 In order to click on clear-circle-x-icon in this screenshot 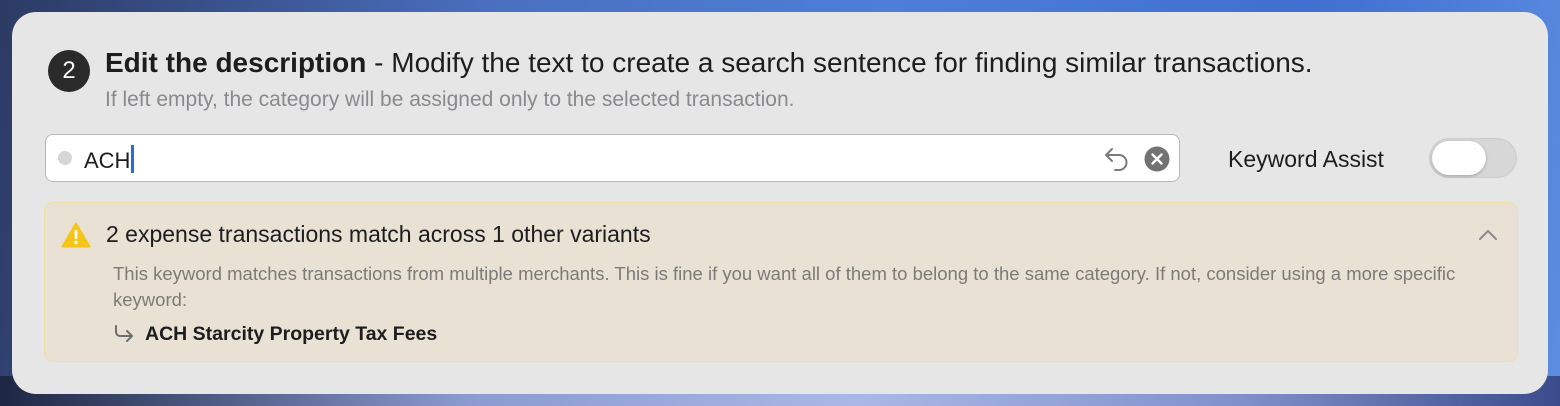, I will do `click(1157, 159)`.